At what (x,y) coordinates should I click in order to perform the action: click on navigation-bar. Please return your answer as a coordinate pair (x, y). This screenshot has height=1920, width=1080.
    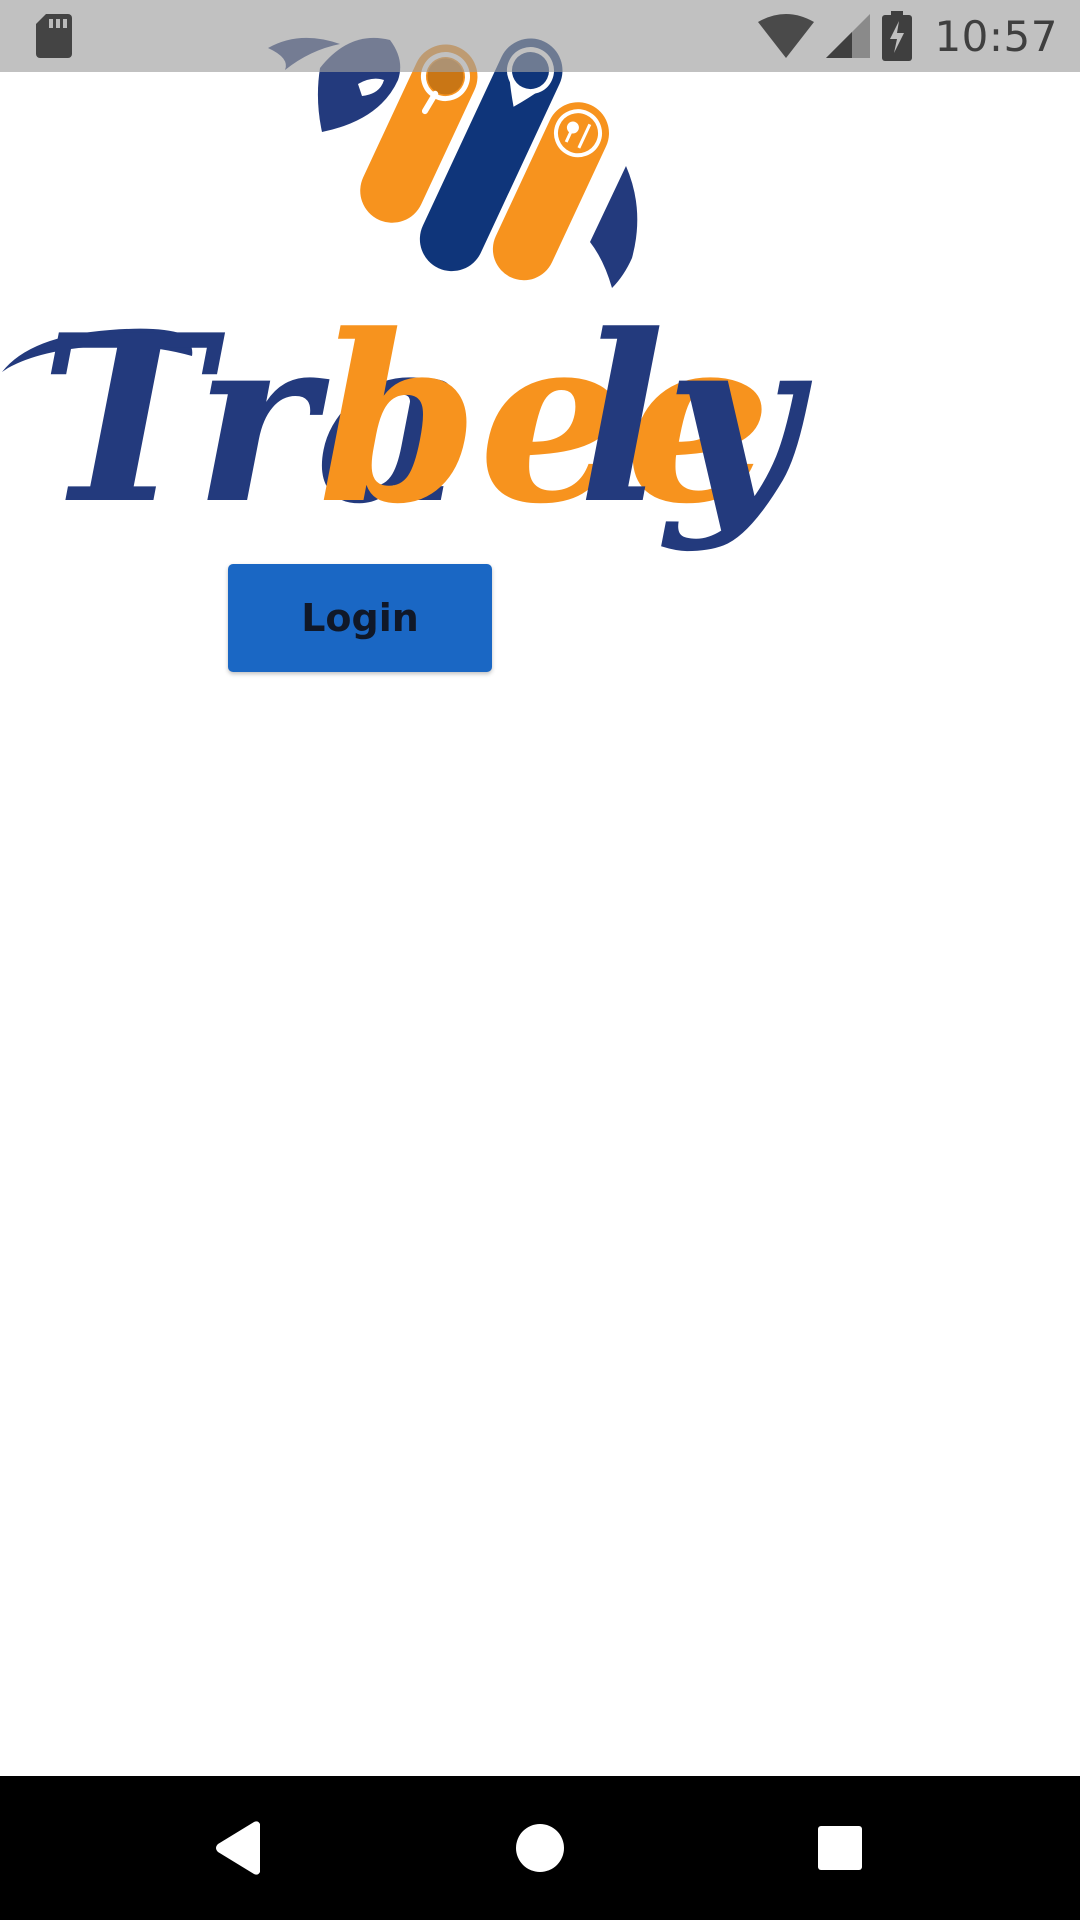
    Looking at the image, I should click on (540, 1848).